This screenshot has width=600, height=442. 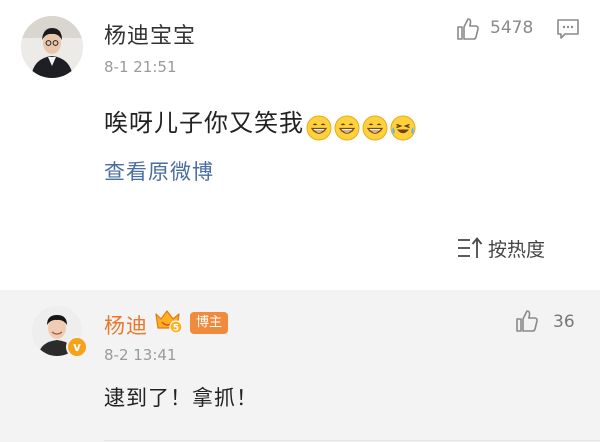 What do you see at coordinates (77, 347) in the screenshot?
I see `verified-badge: v` at bounding box center [77, 347].